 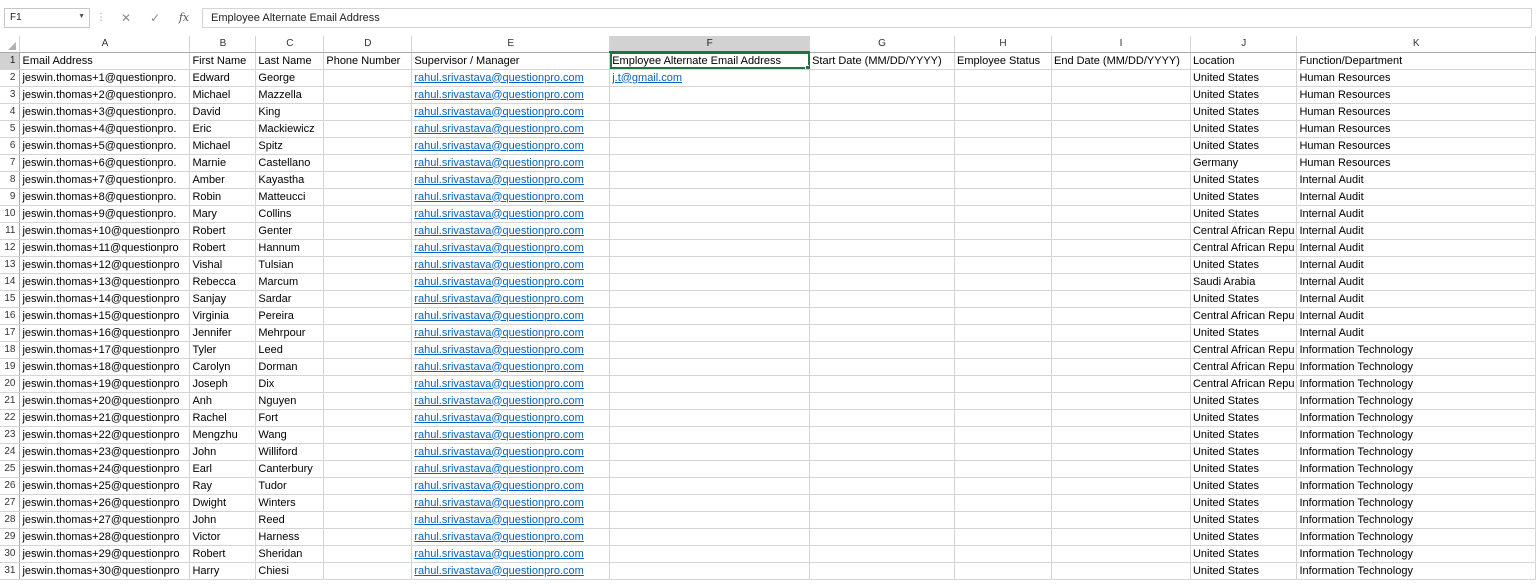 What do you see at coordinates (10, 435) in the screenshot?
I see `row-header-23: 23` at bounding box center [10, 435].